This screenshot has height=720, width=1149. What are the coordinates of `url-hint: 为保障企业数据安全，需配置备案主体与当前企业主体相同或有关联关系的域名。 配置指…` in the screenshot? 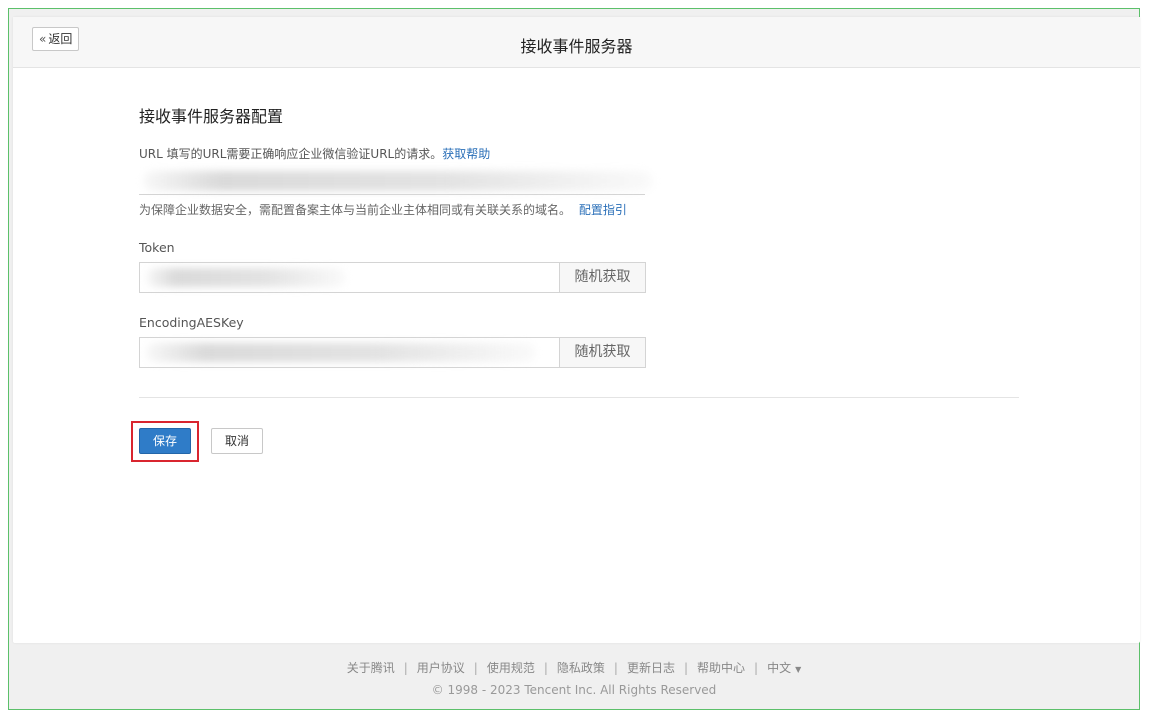 It's located at (383, 209).